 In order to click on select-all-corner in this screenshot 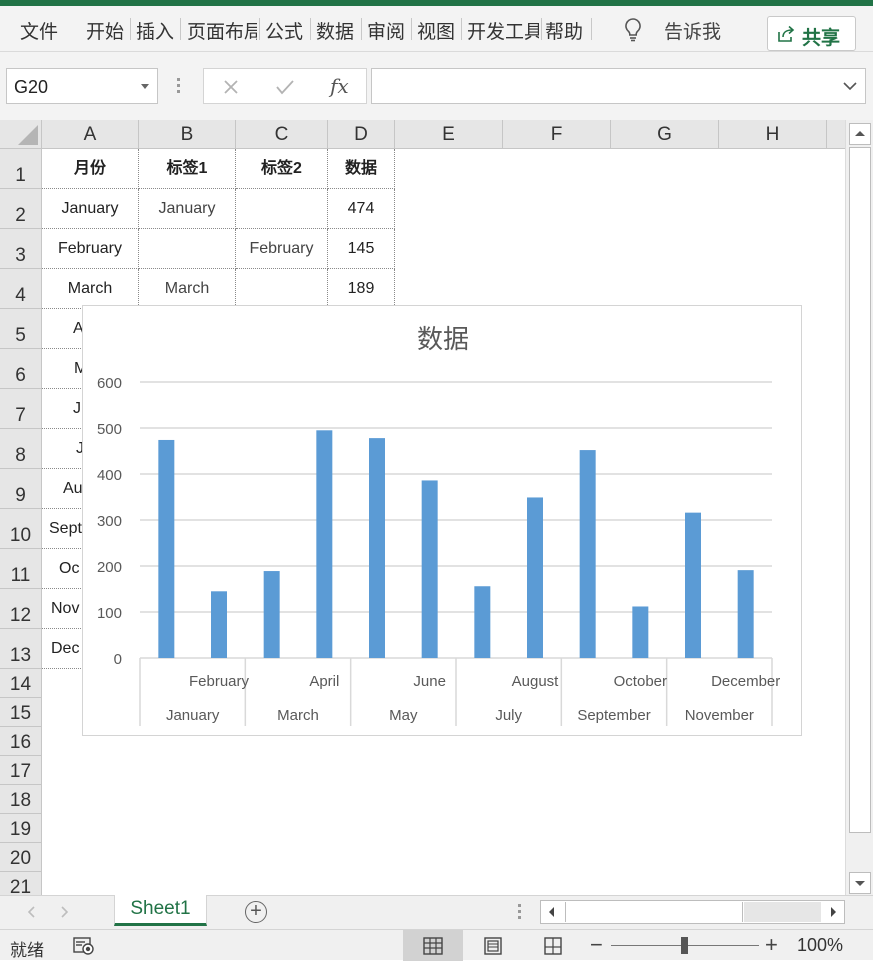, I will do `click(21, 134)`.